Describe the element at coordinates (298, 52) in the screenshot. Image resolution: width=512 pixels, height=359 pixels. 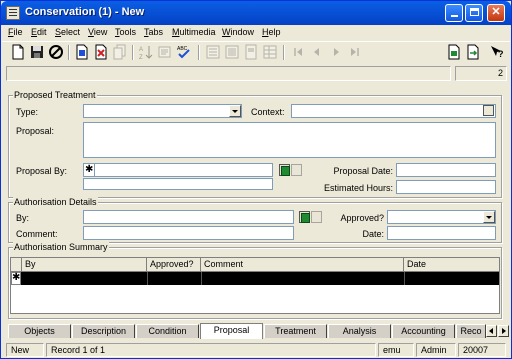
I see `first-record-icon` at that location.